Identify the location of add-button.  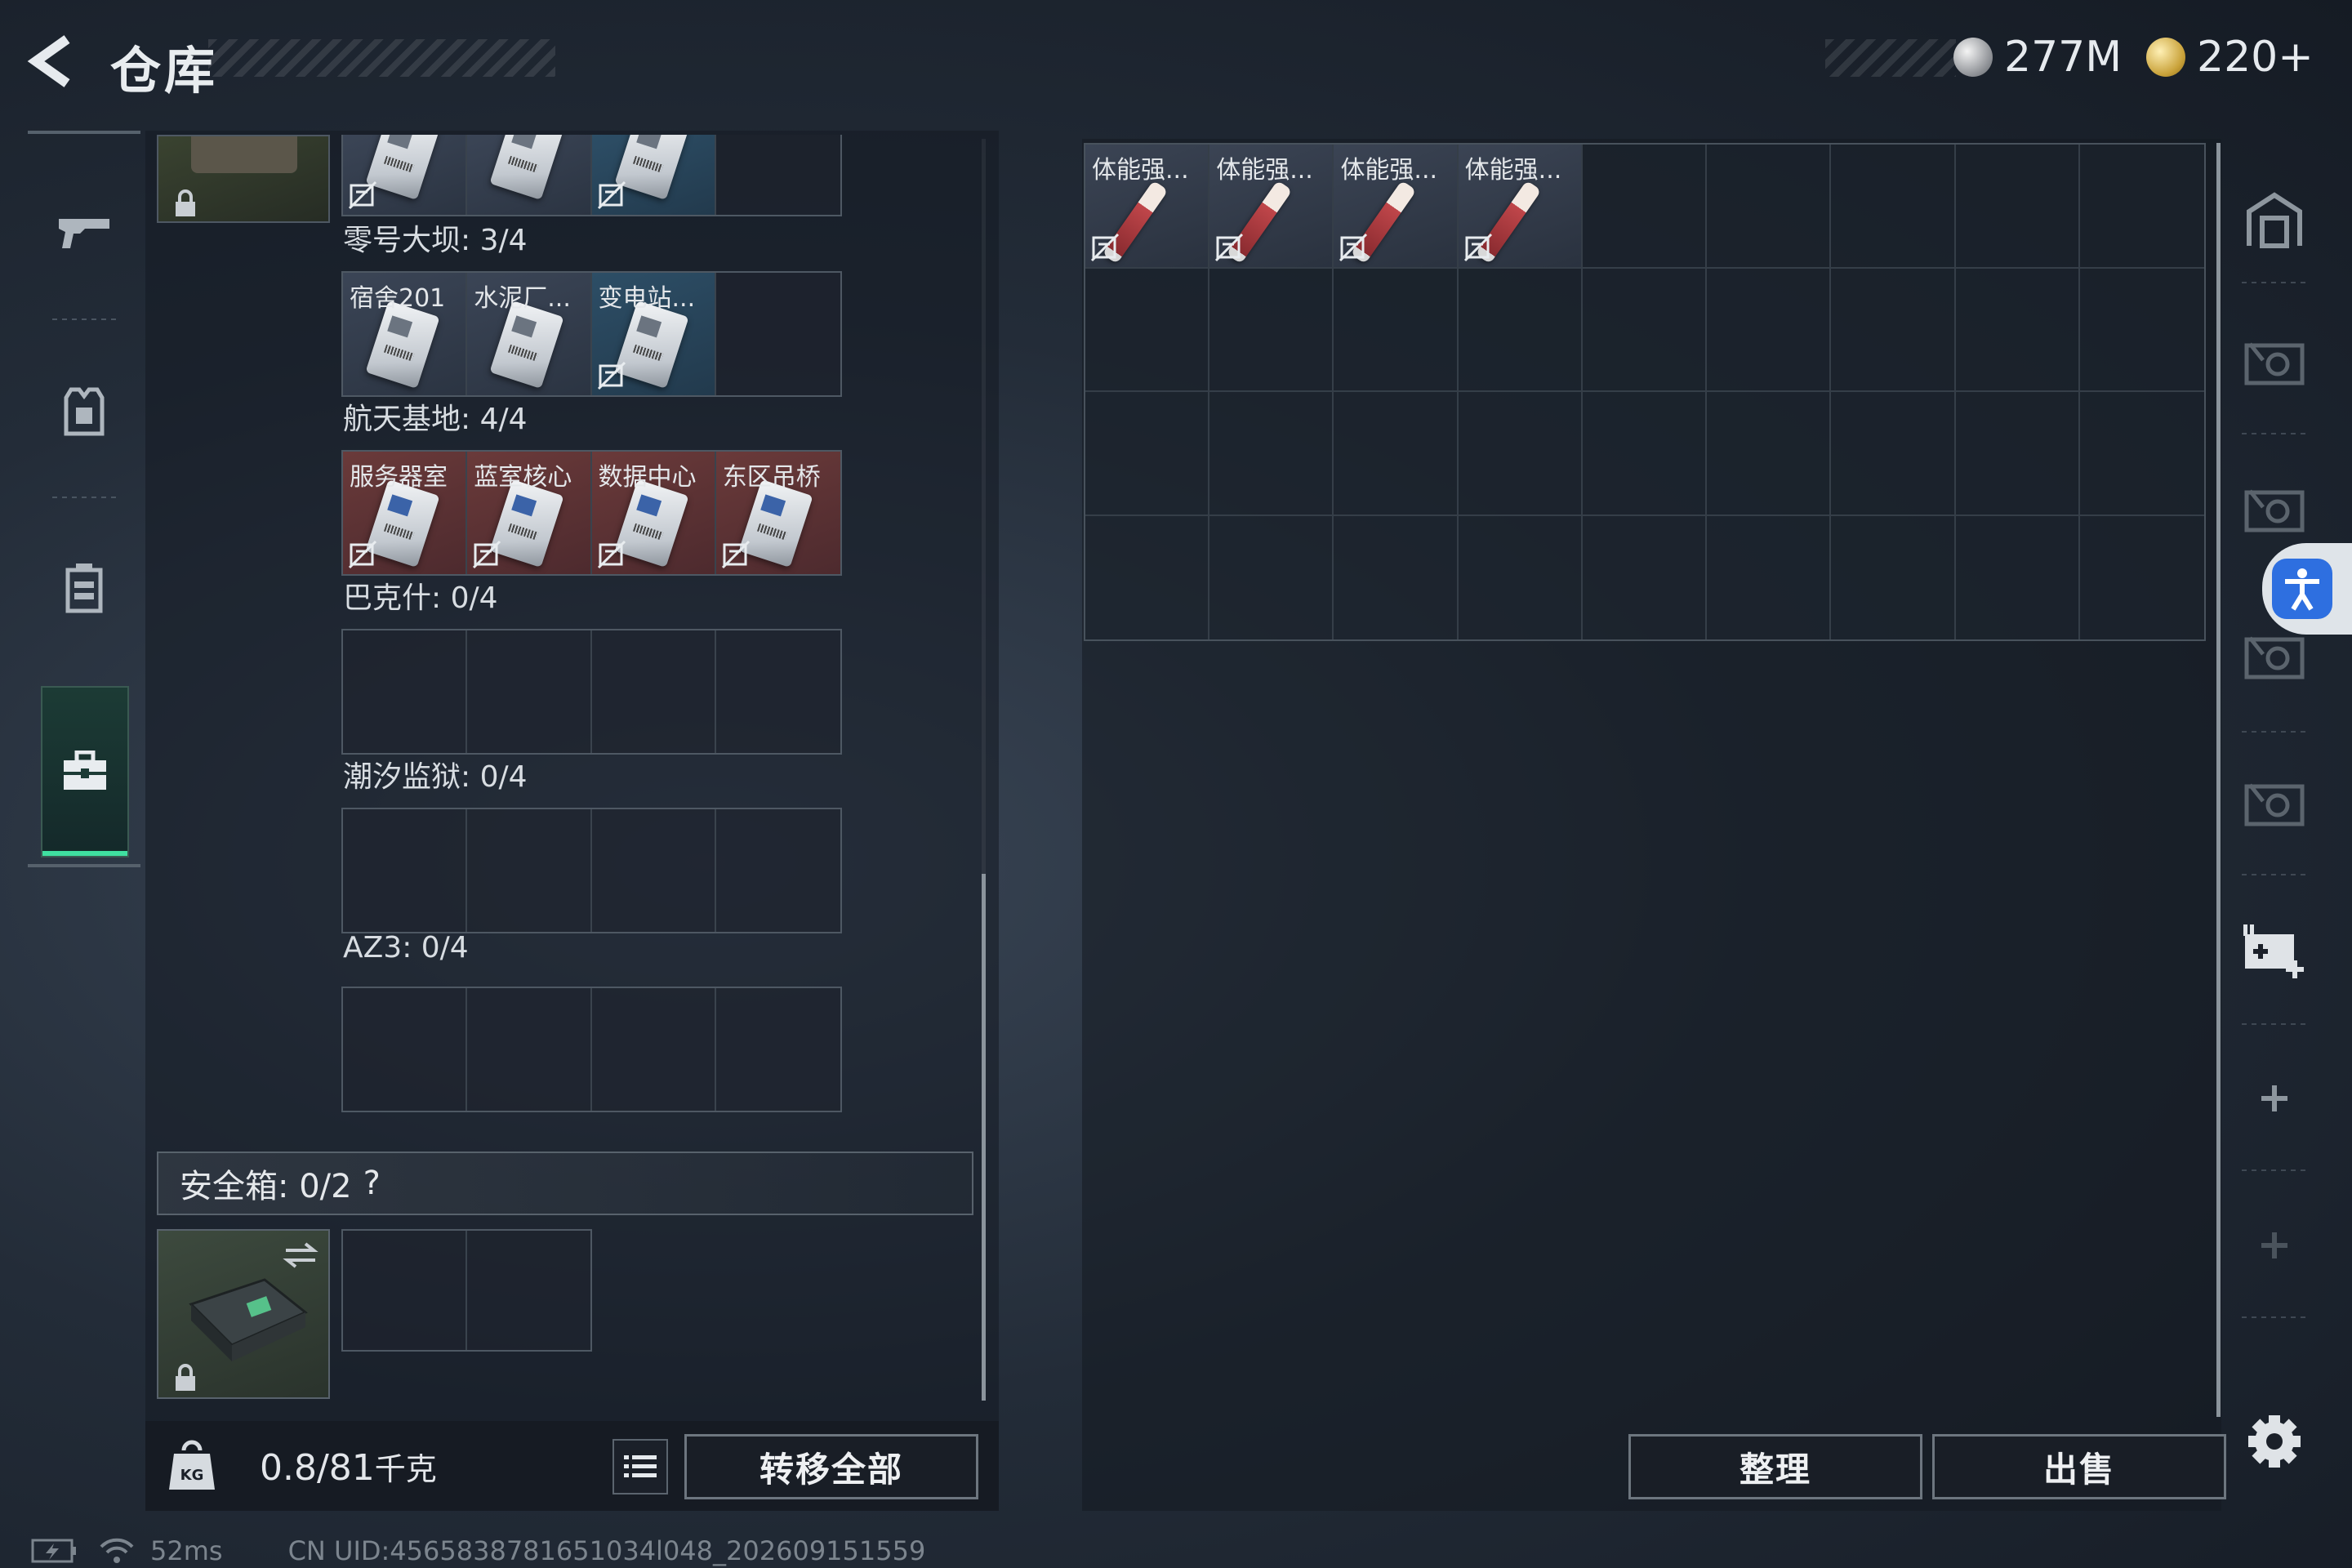
(2274, 1098).